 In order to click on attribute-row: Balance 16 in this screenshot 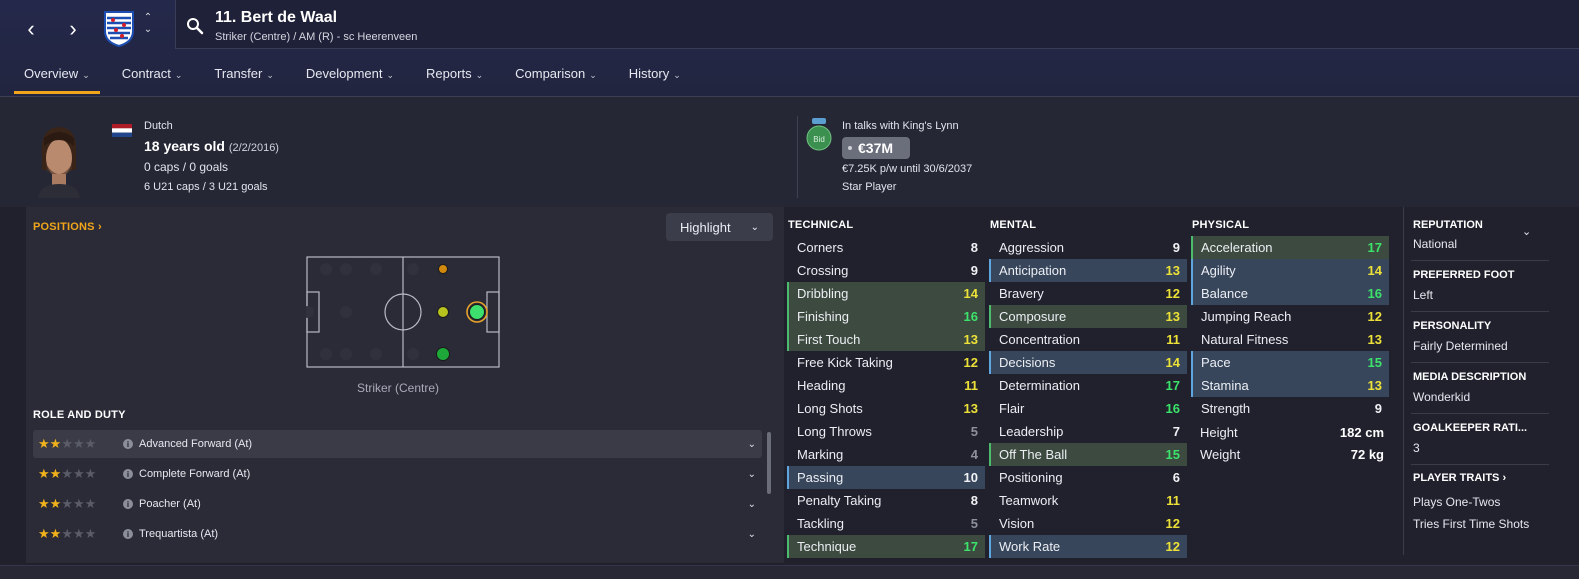, I will do `click(1290, 293)`.